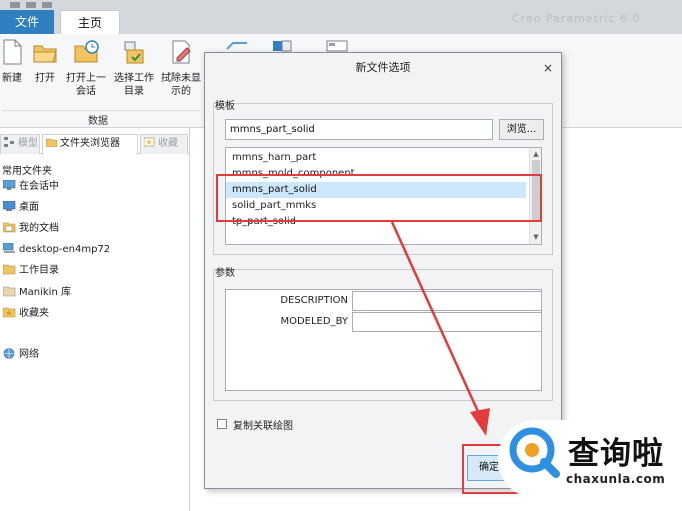  What do you see at coordinates (616, 454) in the screenshot?
I see `watermark-text: 查询啦` at bounding box center [616, 454].